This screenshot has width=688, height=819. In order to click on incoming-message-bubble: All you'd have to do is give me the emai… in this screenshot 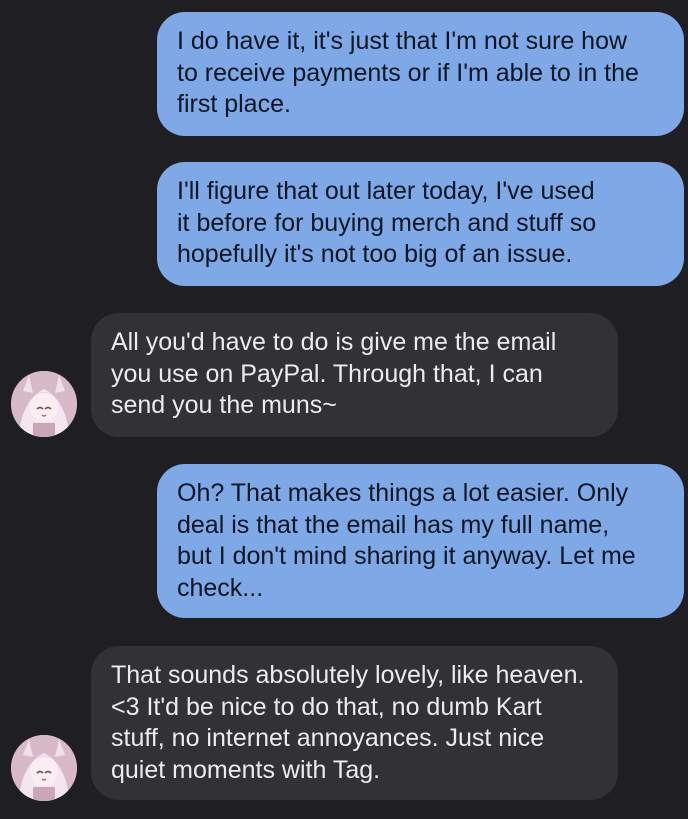, I will do `click(354, 375)`.